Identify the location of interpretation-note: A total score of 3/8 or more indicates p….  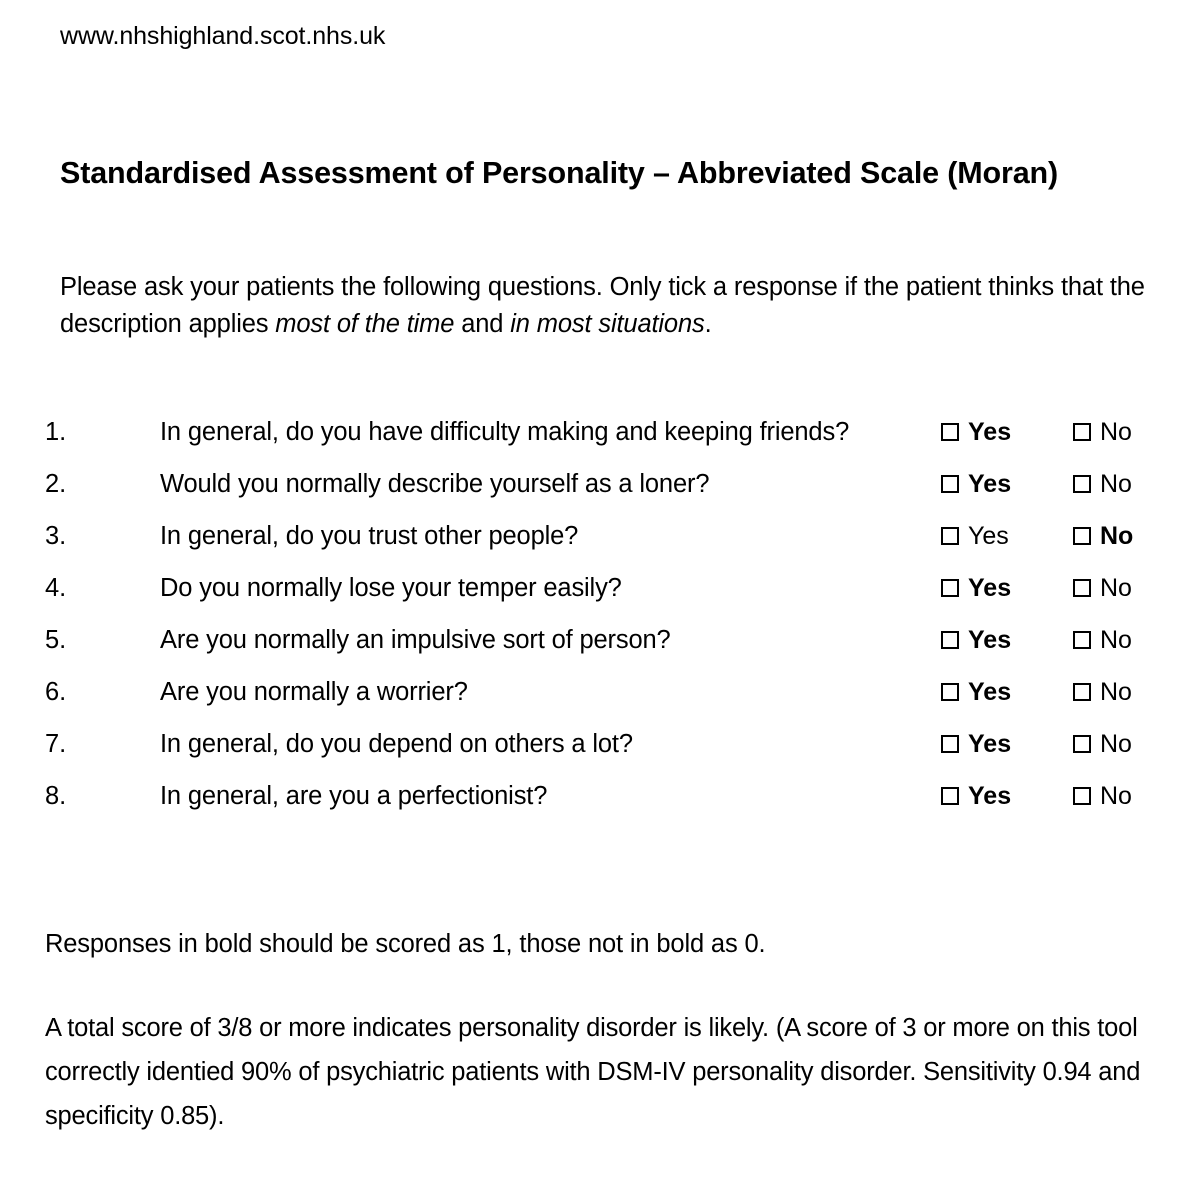
(593, 1071).